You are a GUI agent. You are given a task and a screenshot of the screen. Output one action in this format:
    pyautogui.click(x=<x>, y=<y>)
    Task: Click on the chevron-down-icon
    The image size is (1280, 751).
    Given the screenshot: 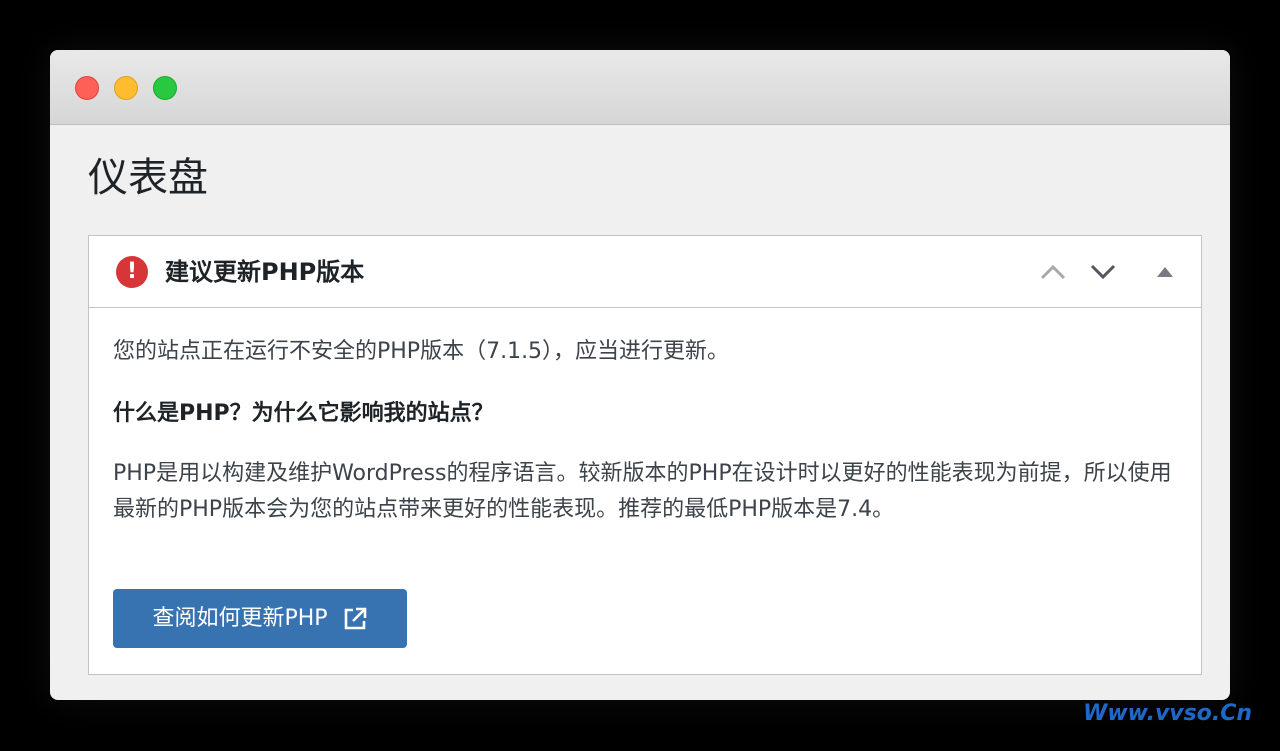 What is the action you would take?
    pyautogui.click(x=1103, y=272)
    